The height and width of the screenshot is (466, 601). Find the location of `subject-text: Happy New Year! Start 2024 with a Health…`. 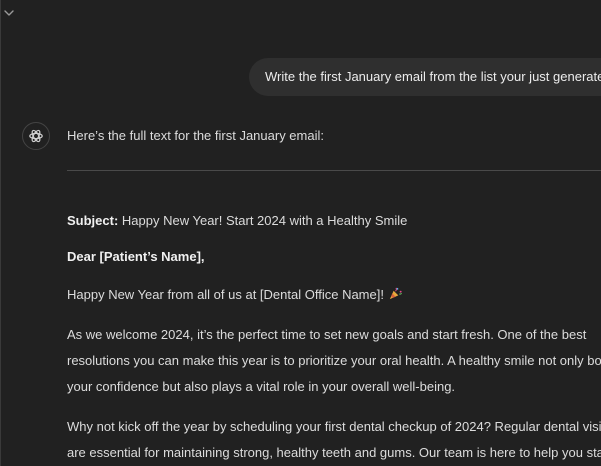

subject-text: Happy New Year! Start 2024 with a Health… is located at coordinates (263, 220).